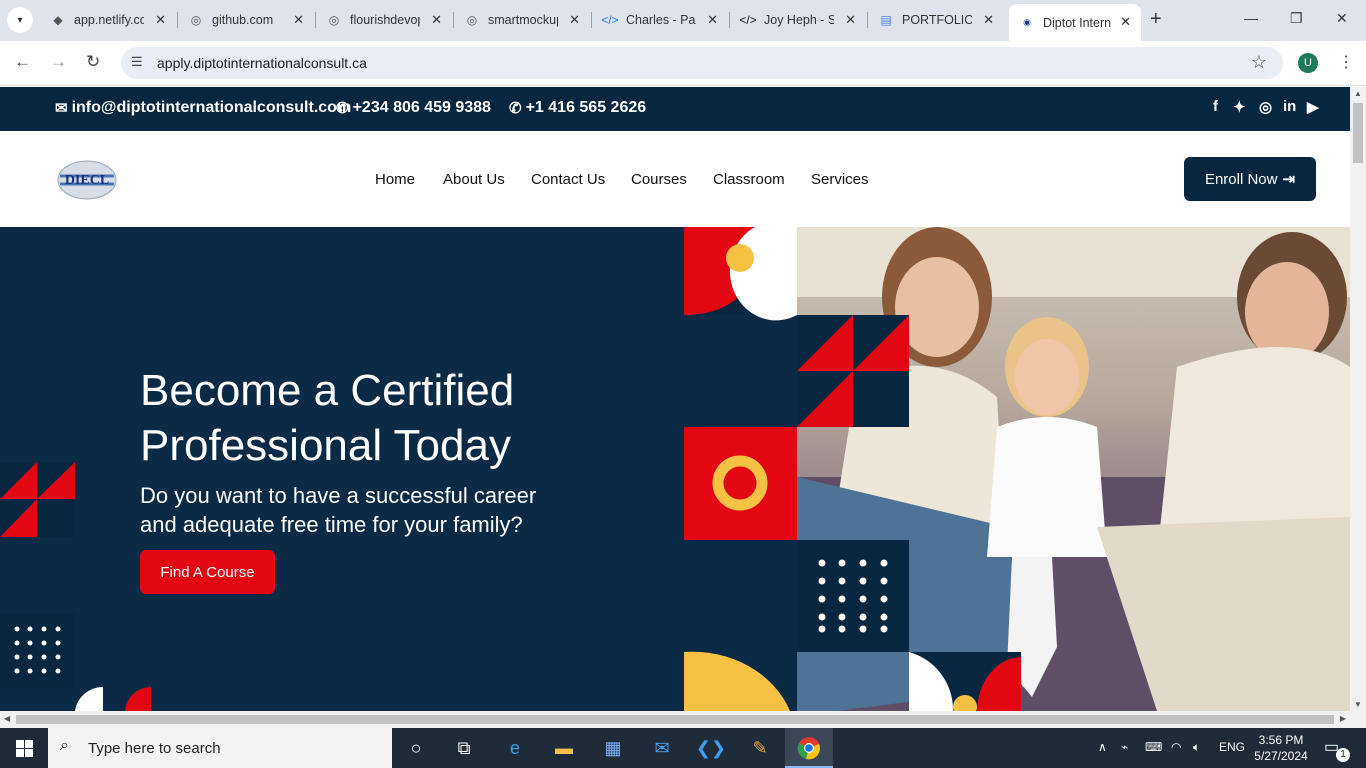 The width and height of the screenshot is (1366, 768). Describe the element at coordinates (464, 748) in the screenshot. I see `task-view-icon: ⧉` at that location.